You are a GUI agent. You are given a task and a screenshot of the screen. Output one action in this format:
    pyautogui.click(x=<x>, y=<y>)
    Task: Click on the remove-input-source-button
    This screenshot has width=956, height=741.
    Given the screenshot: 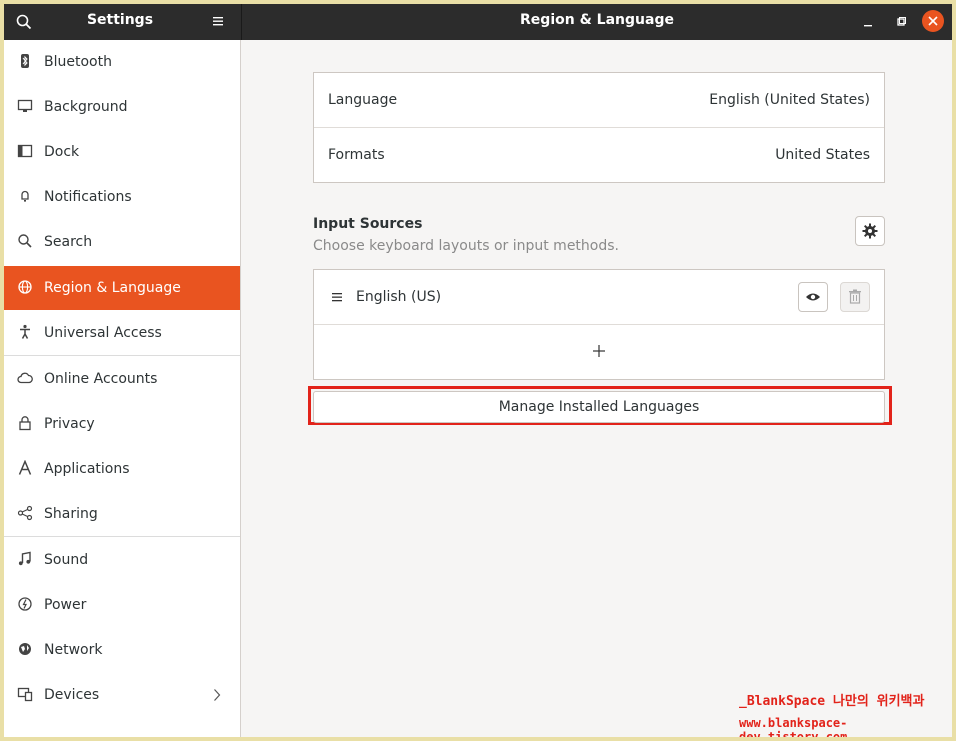 What is the action you would take?
    pyautogui.click(x=855, y=297)
    